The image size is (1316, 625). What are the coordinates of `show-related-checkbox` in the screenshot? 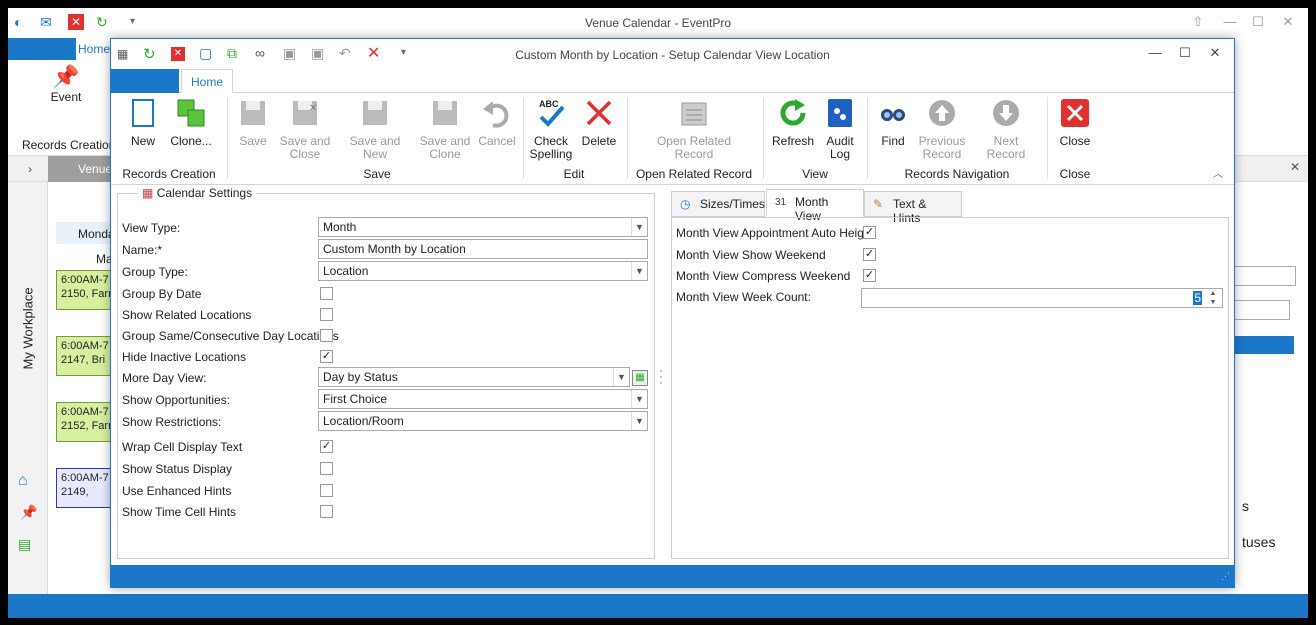 It's located at (326, 314).